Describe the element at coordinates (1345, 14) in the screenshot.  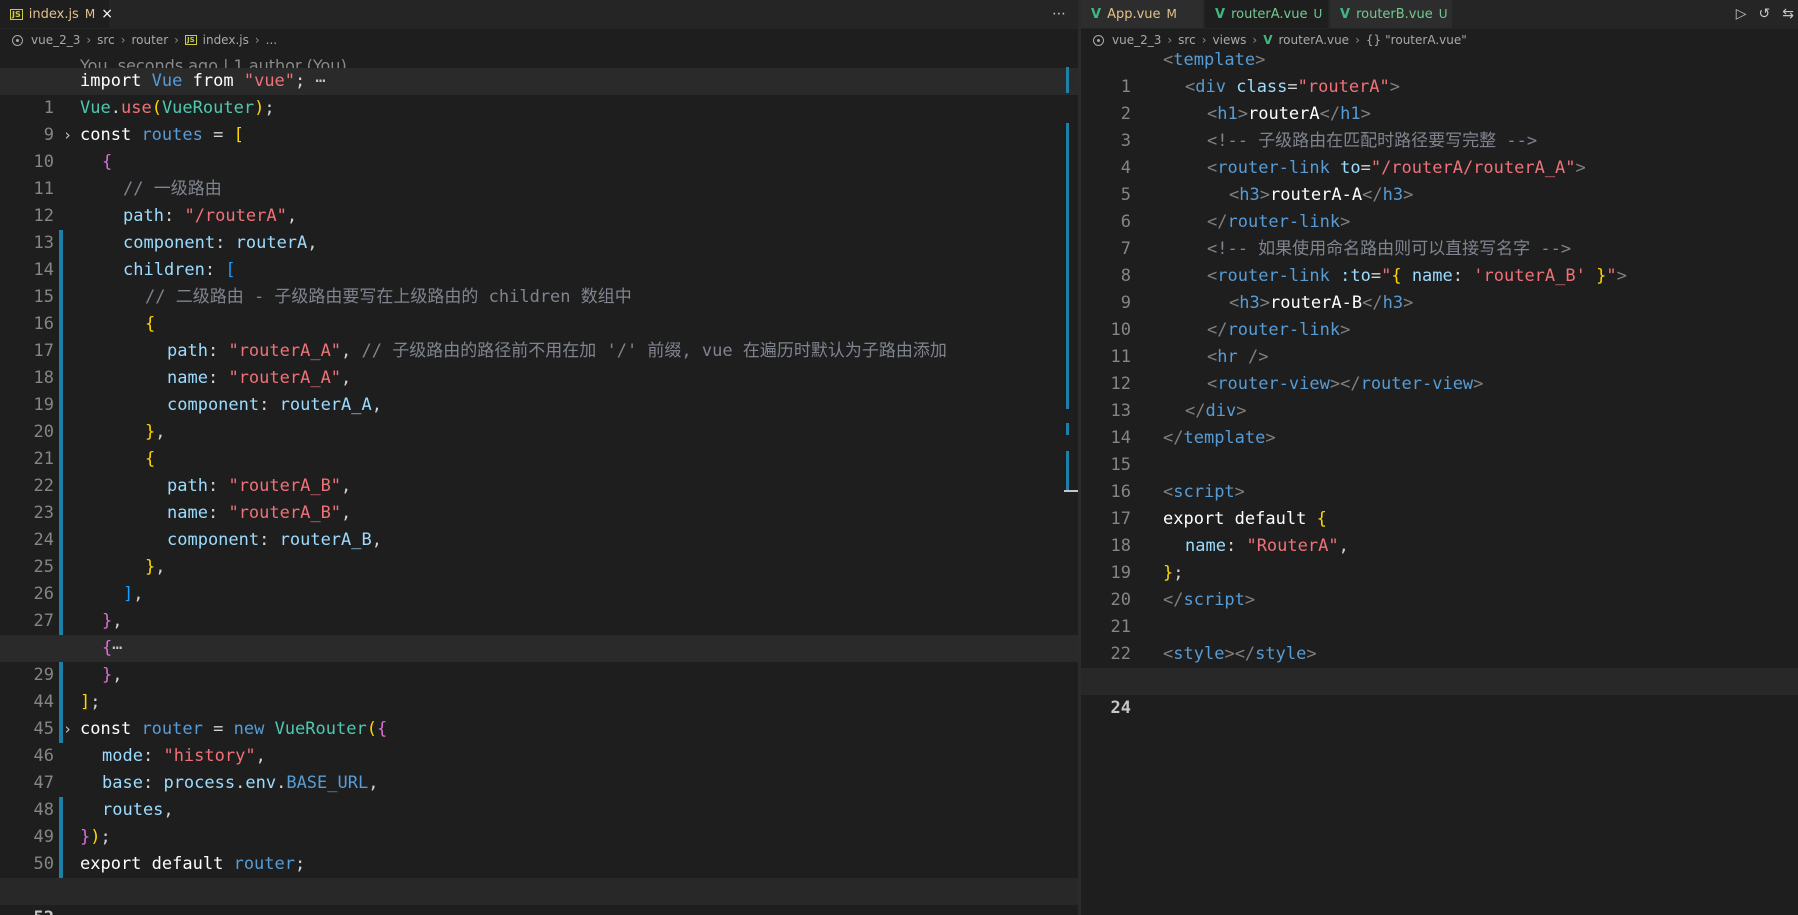
I see `vue-file-icon: V` at that location.